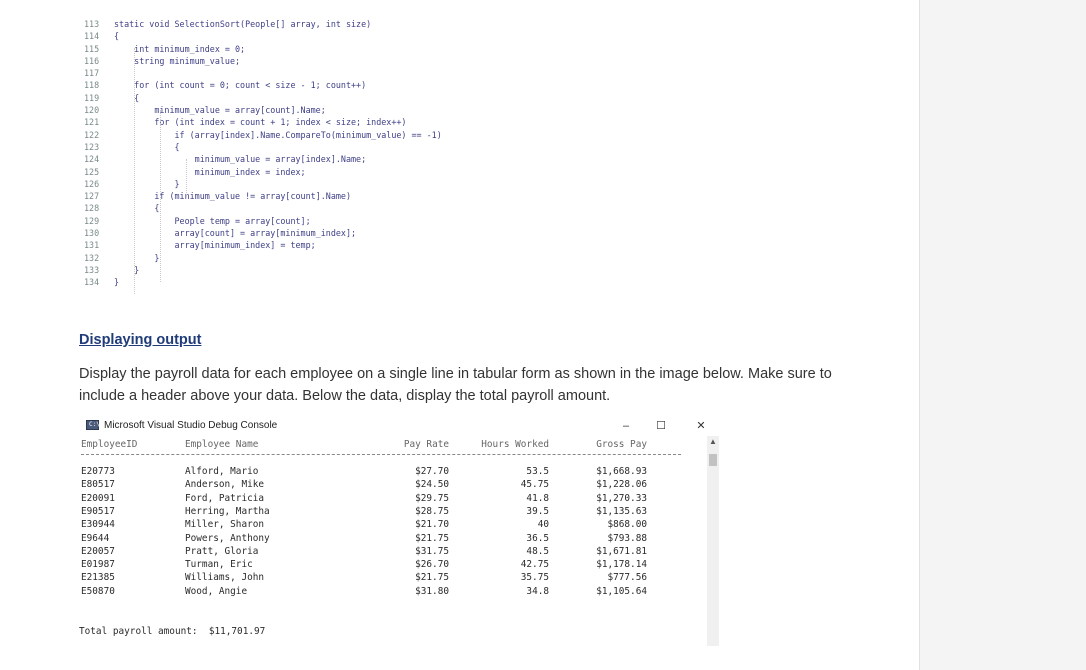 This screenshot has width=1086, height=670. What do you see at coordinates (534, 578) in the screenshot?
I see `hours-worked-cell: 35.75` at bounding box center [534, 578].